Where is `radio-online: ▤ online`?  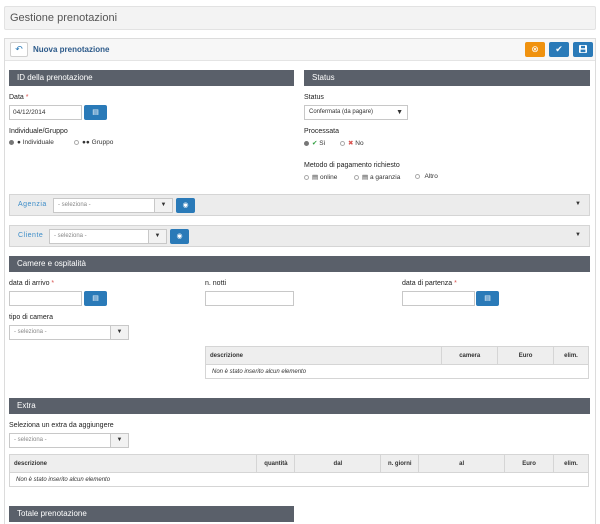
radio-online: ▤ online is located at coordinates (320, 177).